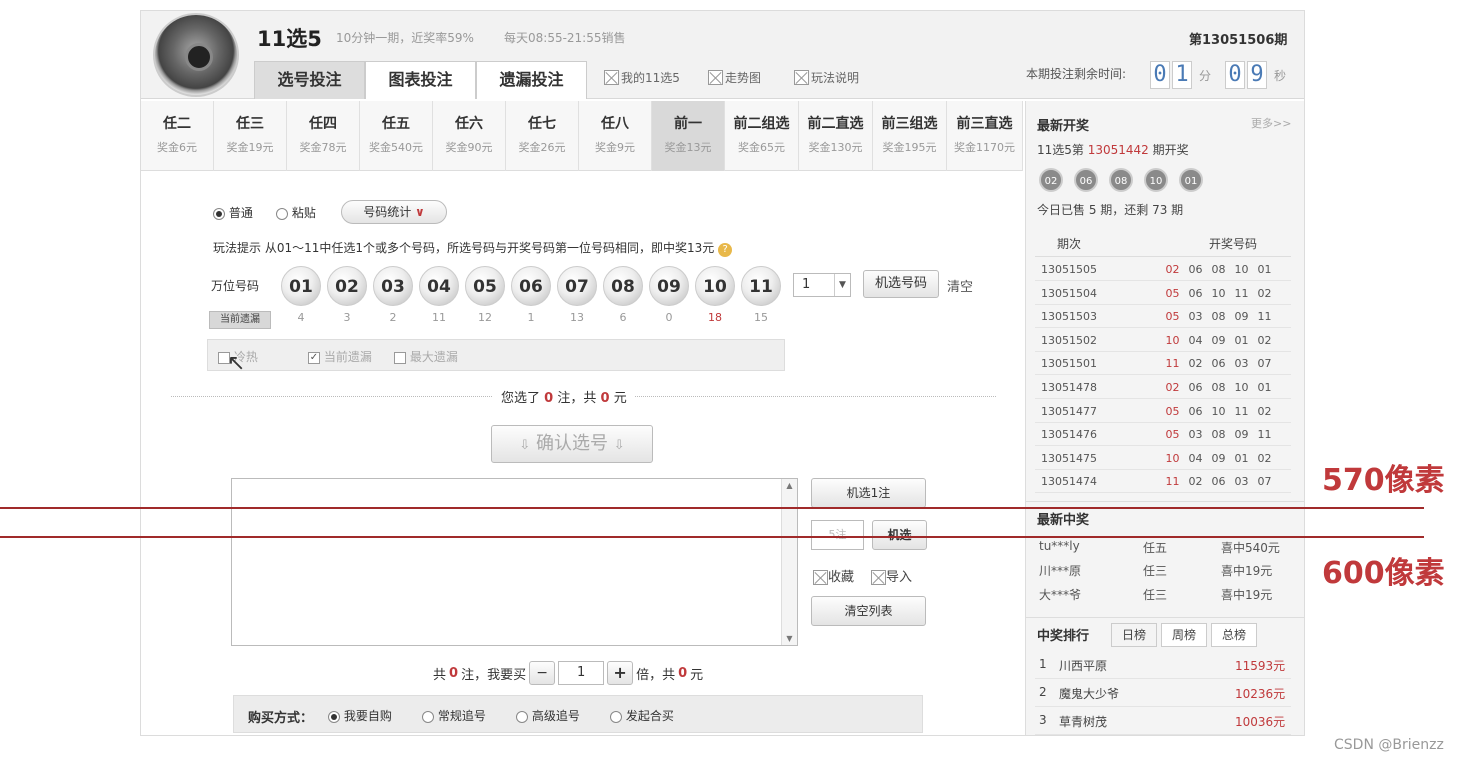 Image resolution: width=1481 pixels, height=763 pixels. Describe the element at coordinates (1060, 571) in the screenshot. I see `winner-user: 川***原` at that location.